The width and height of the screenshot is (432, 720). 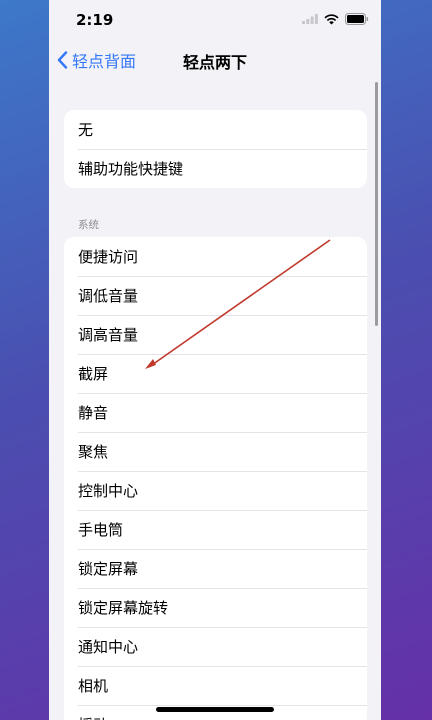 What do you see at coordinates (131, 169) in the screenshot?
I see `option-label: 辅助功能快捷键` at bounding box center [131, 169].